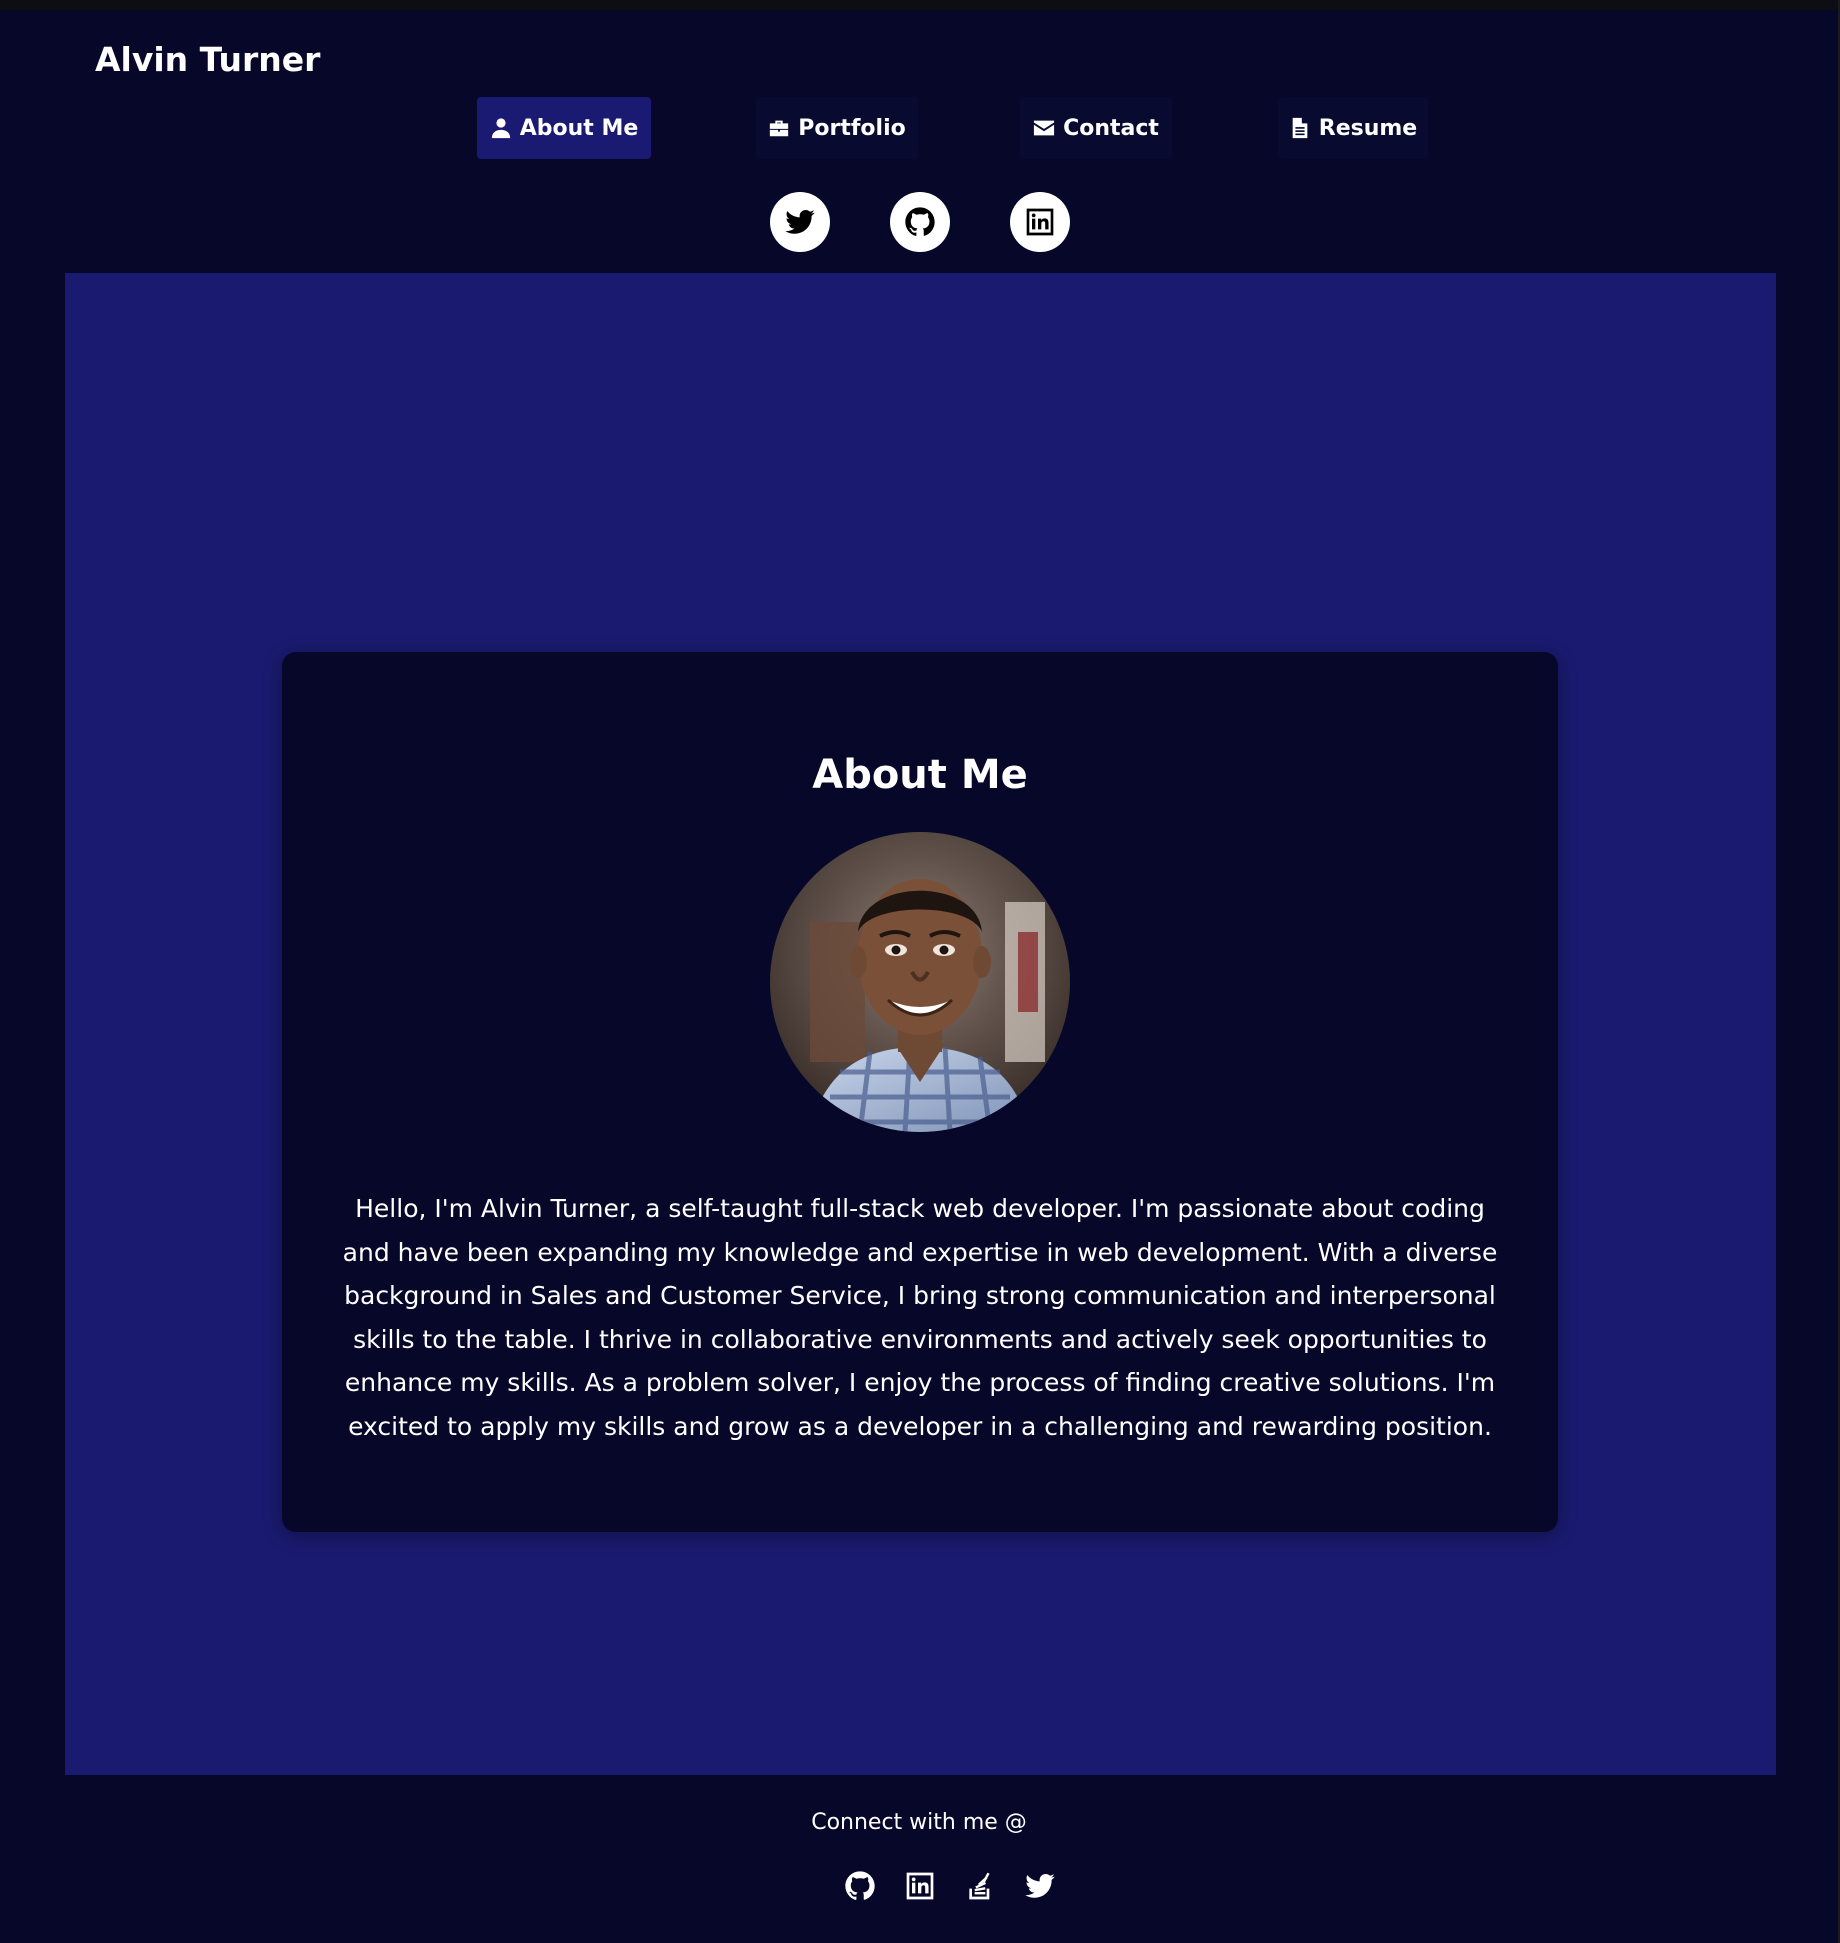  Describe the element at coordinates (1368, 128) in the screenshot. I see `nav-resume-label: Resume` at that location.